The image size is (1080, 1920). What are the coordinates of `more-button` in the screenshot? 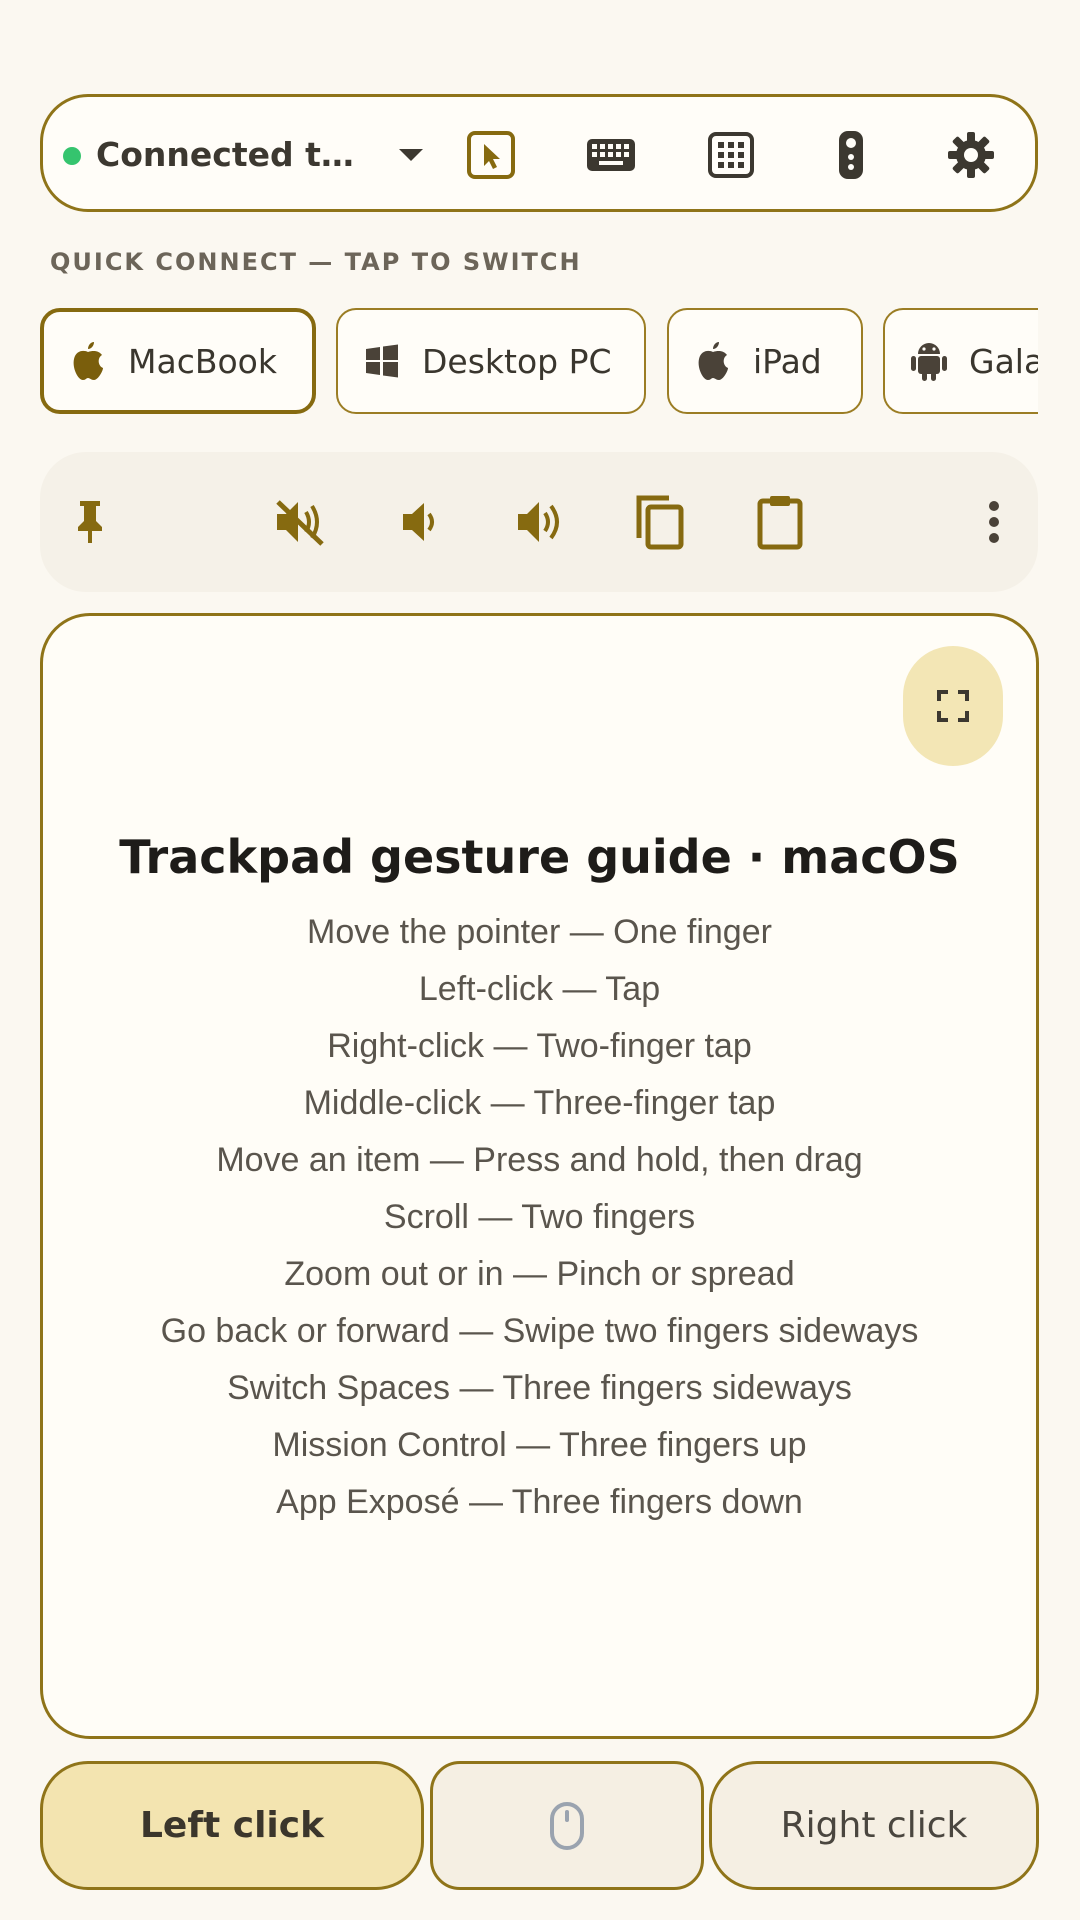 It's located at (994, 522).